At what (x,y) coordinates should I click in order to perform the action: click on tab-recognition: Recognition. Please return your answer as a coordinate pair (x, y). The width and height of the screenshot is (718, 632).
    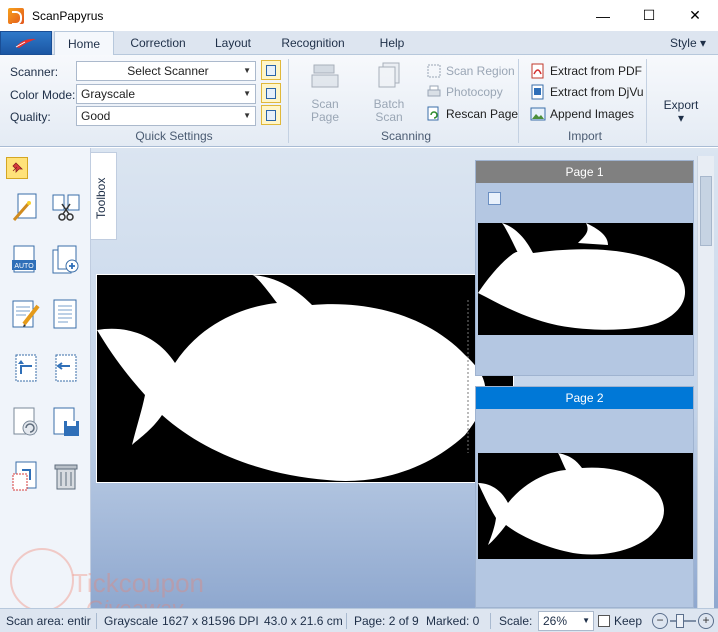
    Looking at the image, I should click on (313, 43).